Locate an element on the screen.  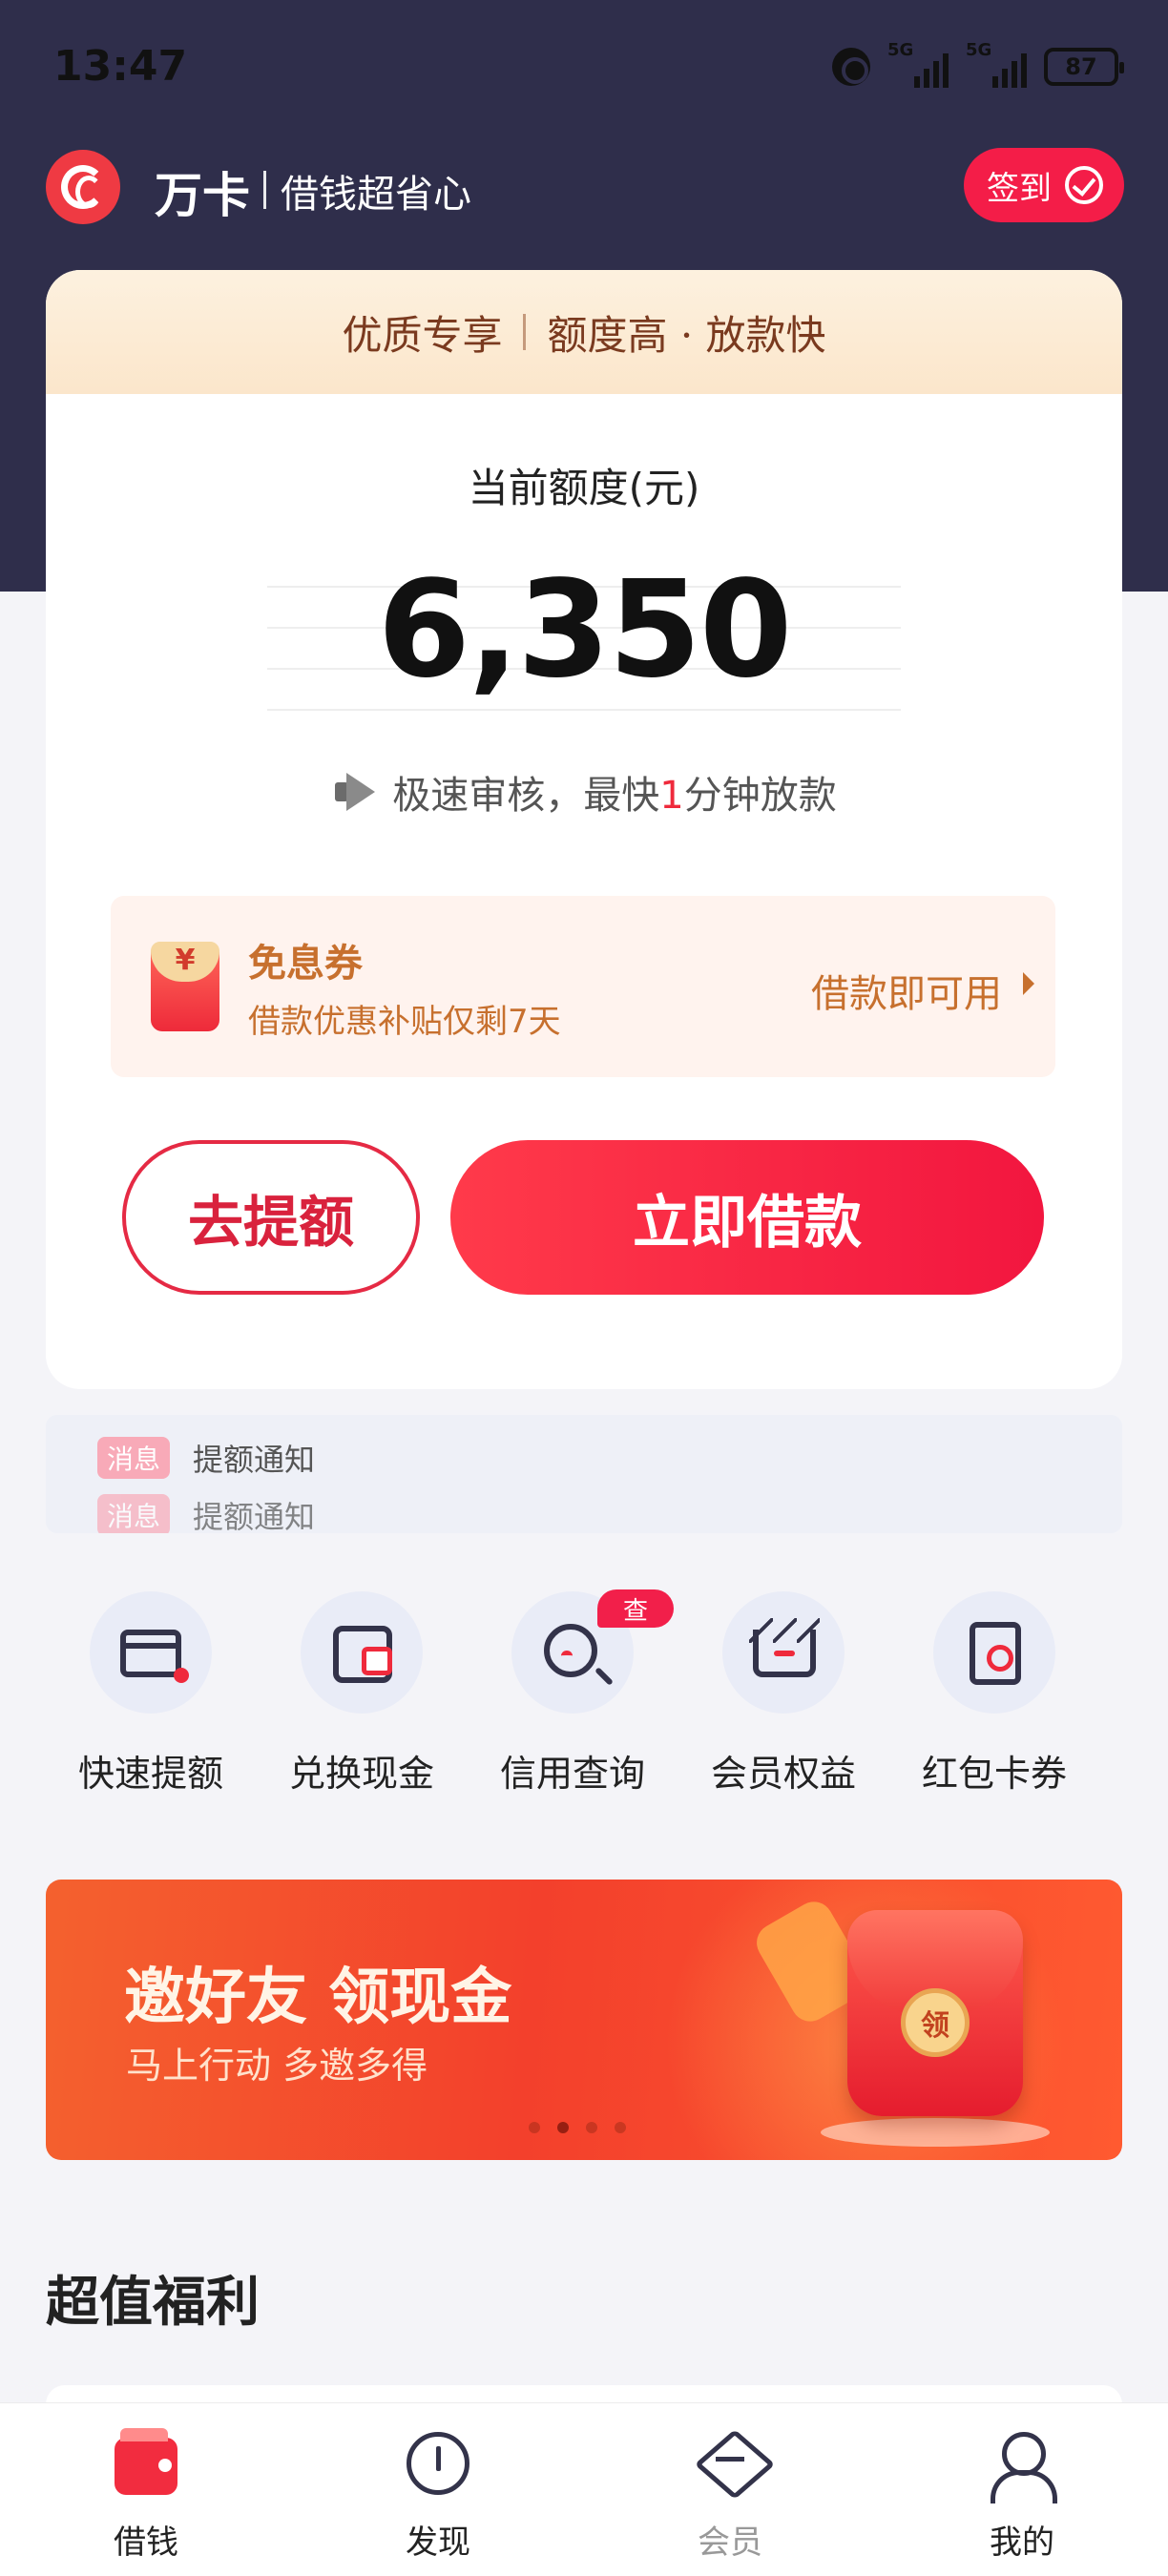
message-ticker: 消息 提额通知 消息 提额通知 is located at coordinates (584, 1474).